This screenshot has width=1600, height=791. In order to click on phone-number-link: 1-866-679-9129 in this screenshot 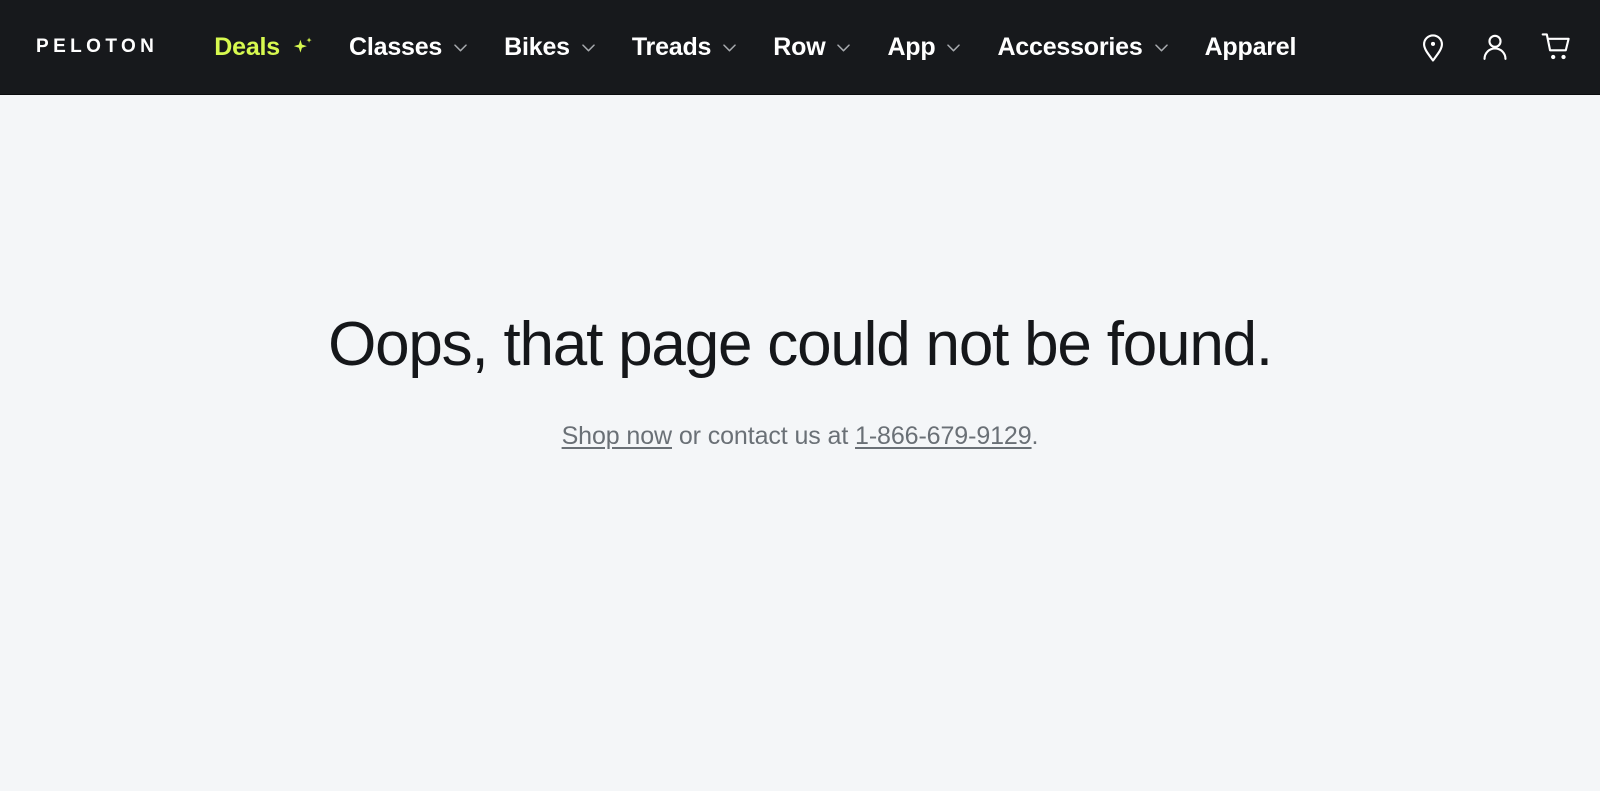, I will do `click(943, 436)`.